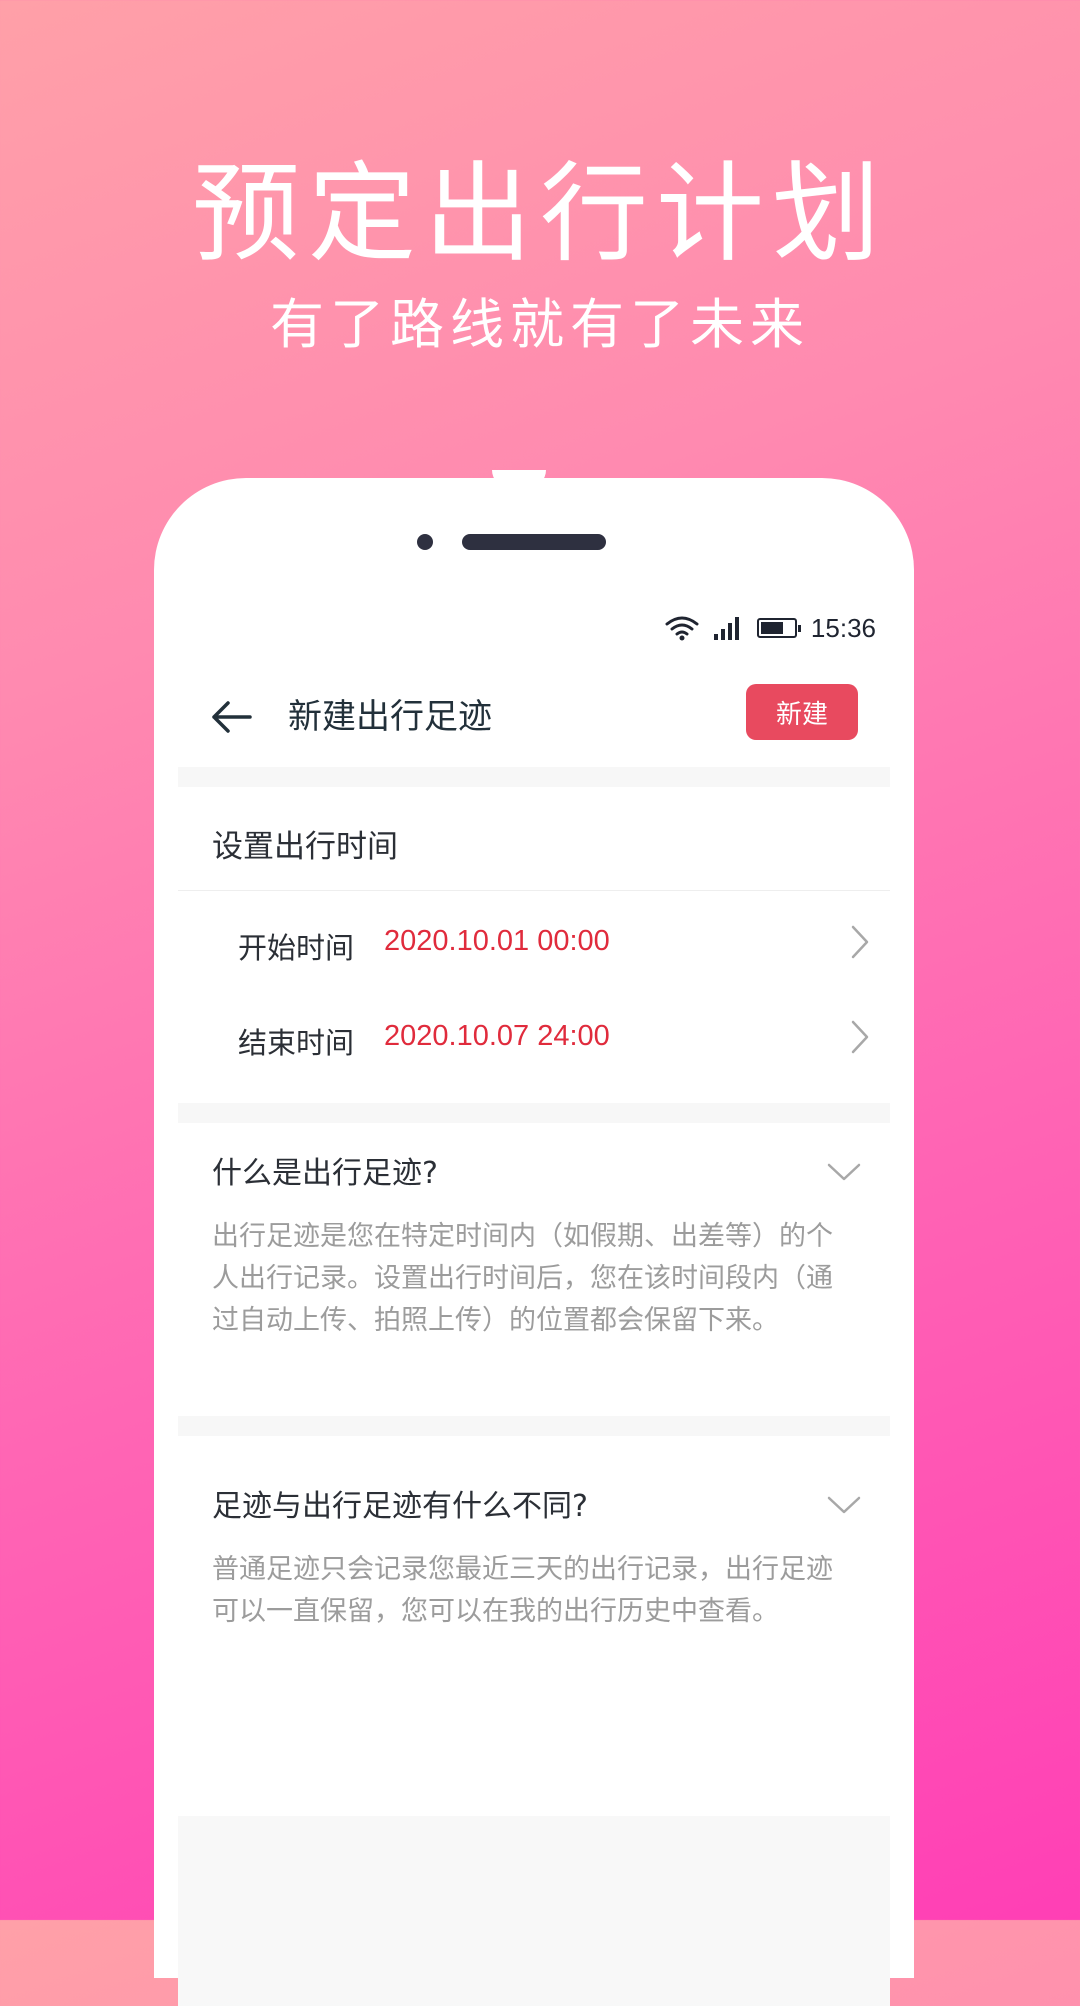 The width and height of the screenshot is (1080, 2006). What do you see at coordinates (534, 542) in the screenshot?
I see `phone-speaker` at bounding box center [534, 542].